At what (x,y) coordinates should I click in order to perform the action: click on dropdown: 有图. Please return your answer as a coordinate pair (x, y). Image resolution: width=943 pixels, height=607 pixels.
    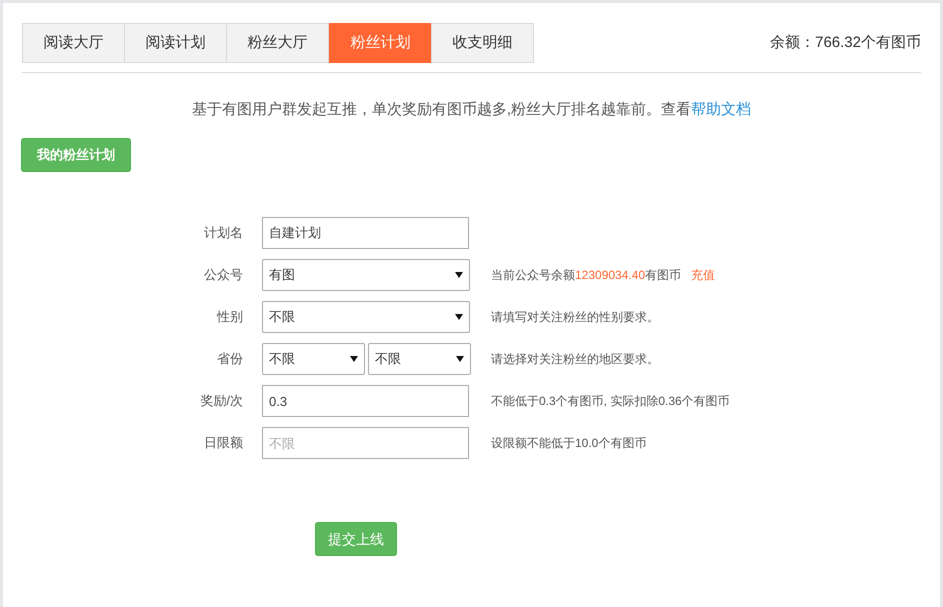
    Looking at the image, I should click on (366, 275).